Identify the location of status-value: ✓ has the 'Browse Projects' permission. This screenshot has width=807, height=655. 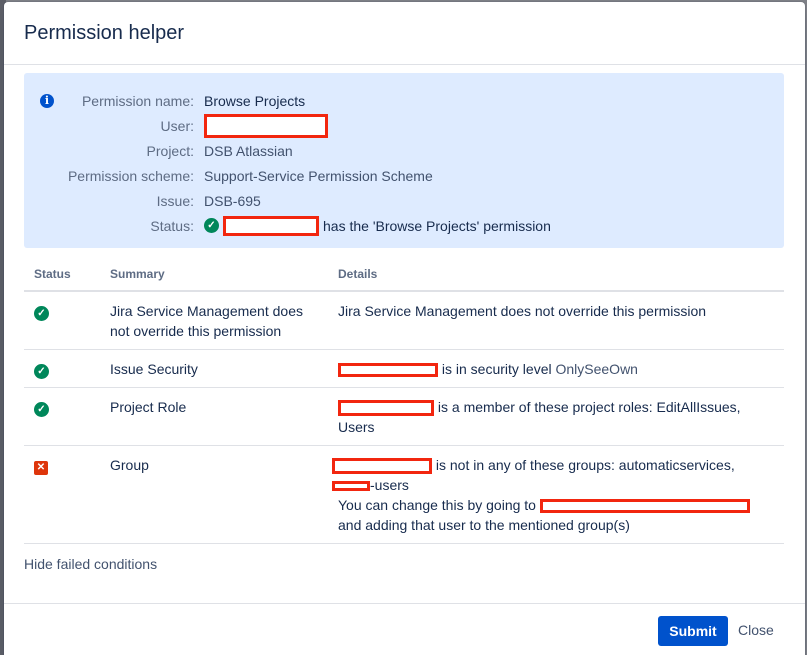
(377, 225).